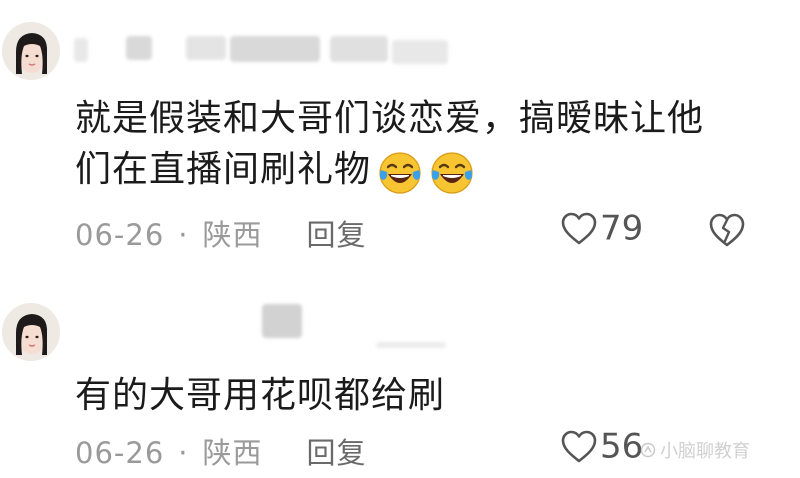  I want to click on comment-text-continued: 们在直播间刷礼物, so click(278, 170).